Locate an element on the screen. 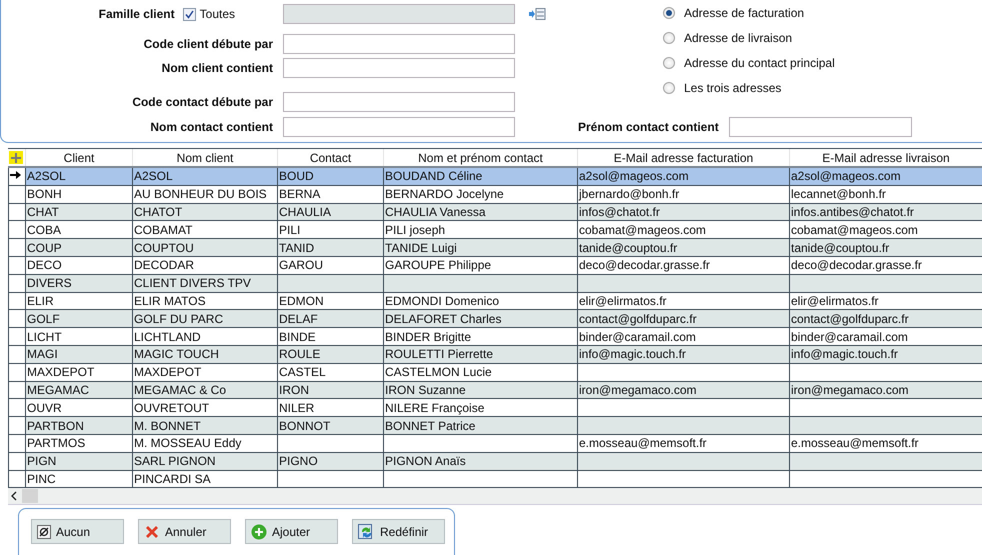  action-button: Ajouter is located at coordinates (291, 531).